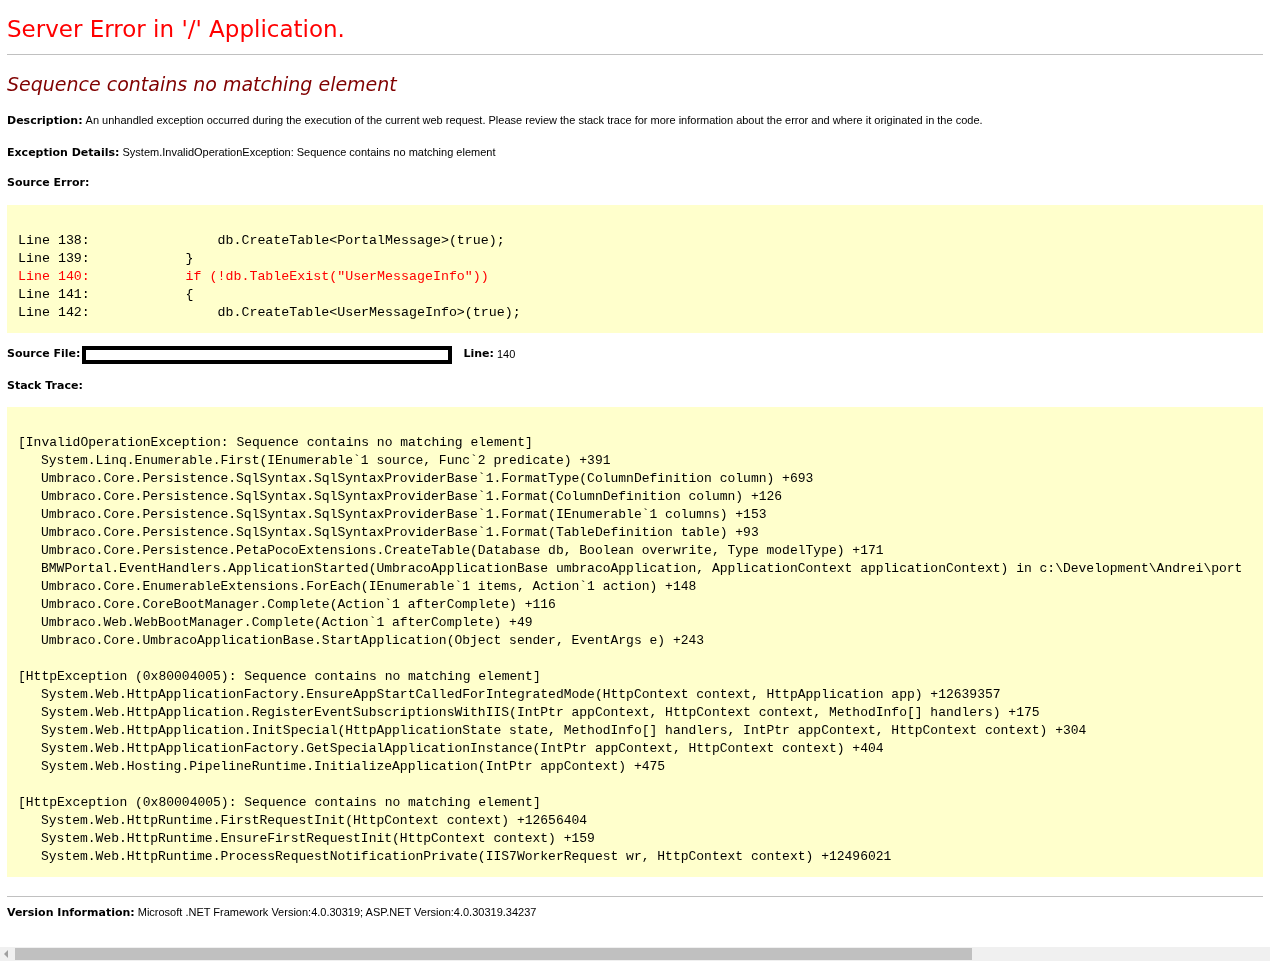 The height and width of the screenshot is (961, 1270). Describe the element at coordinates (176, 29) in the screenshot. I see `page-title: Server Error in '/' Application.` at that location.